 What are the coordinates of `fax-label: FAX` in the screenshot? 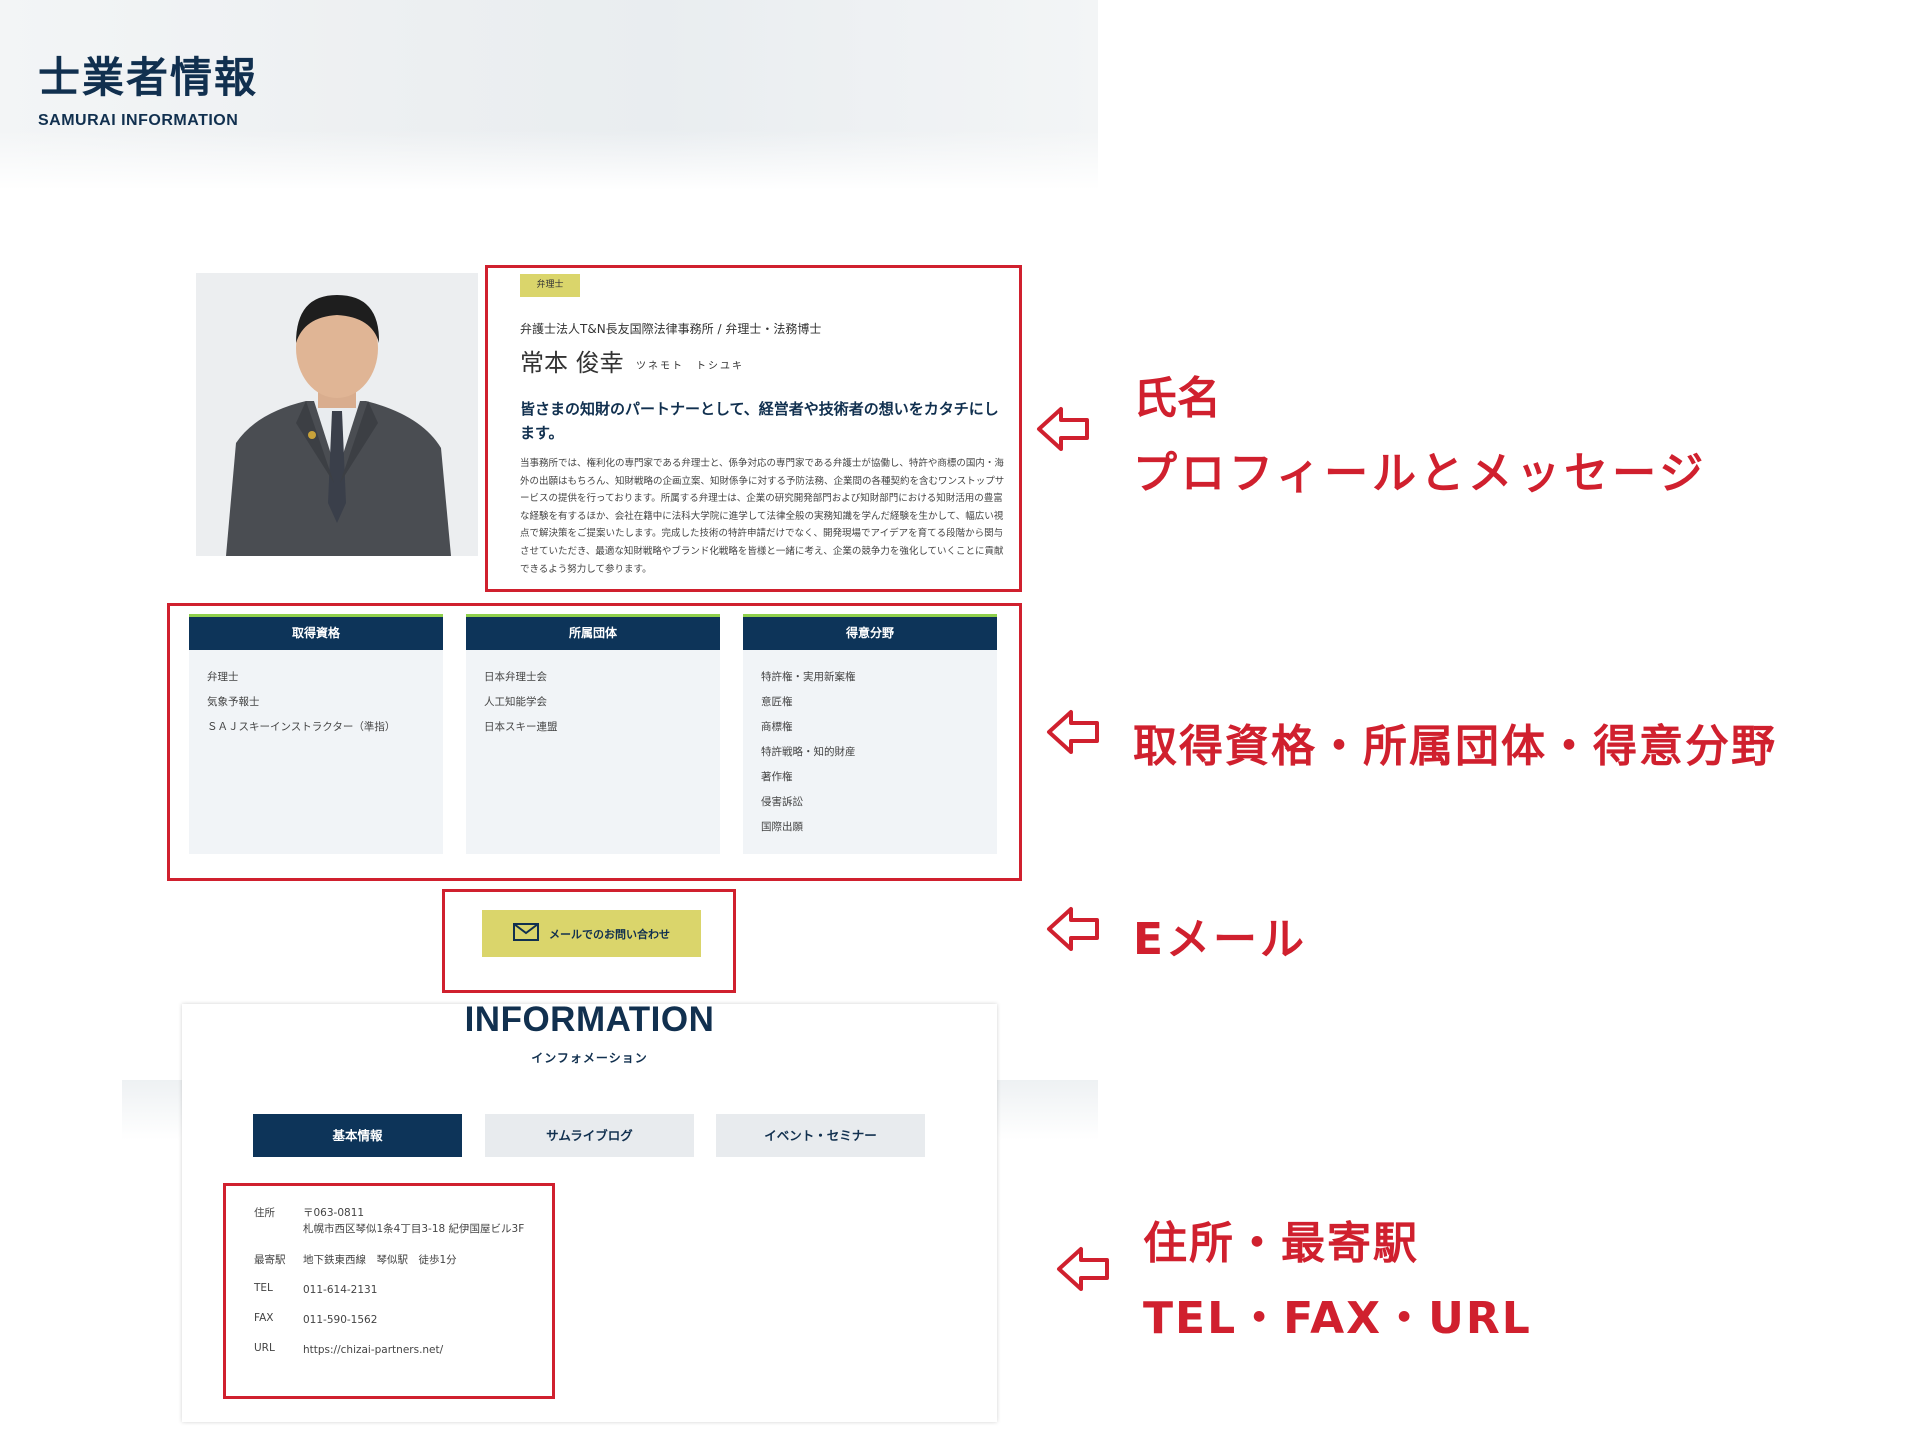 It's located at (264, 1318).